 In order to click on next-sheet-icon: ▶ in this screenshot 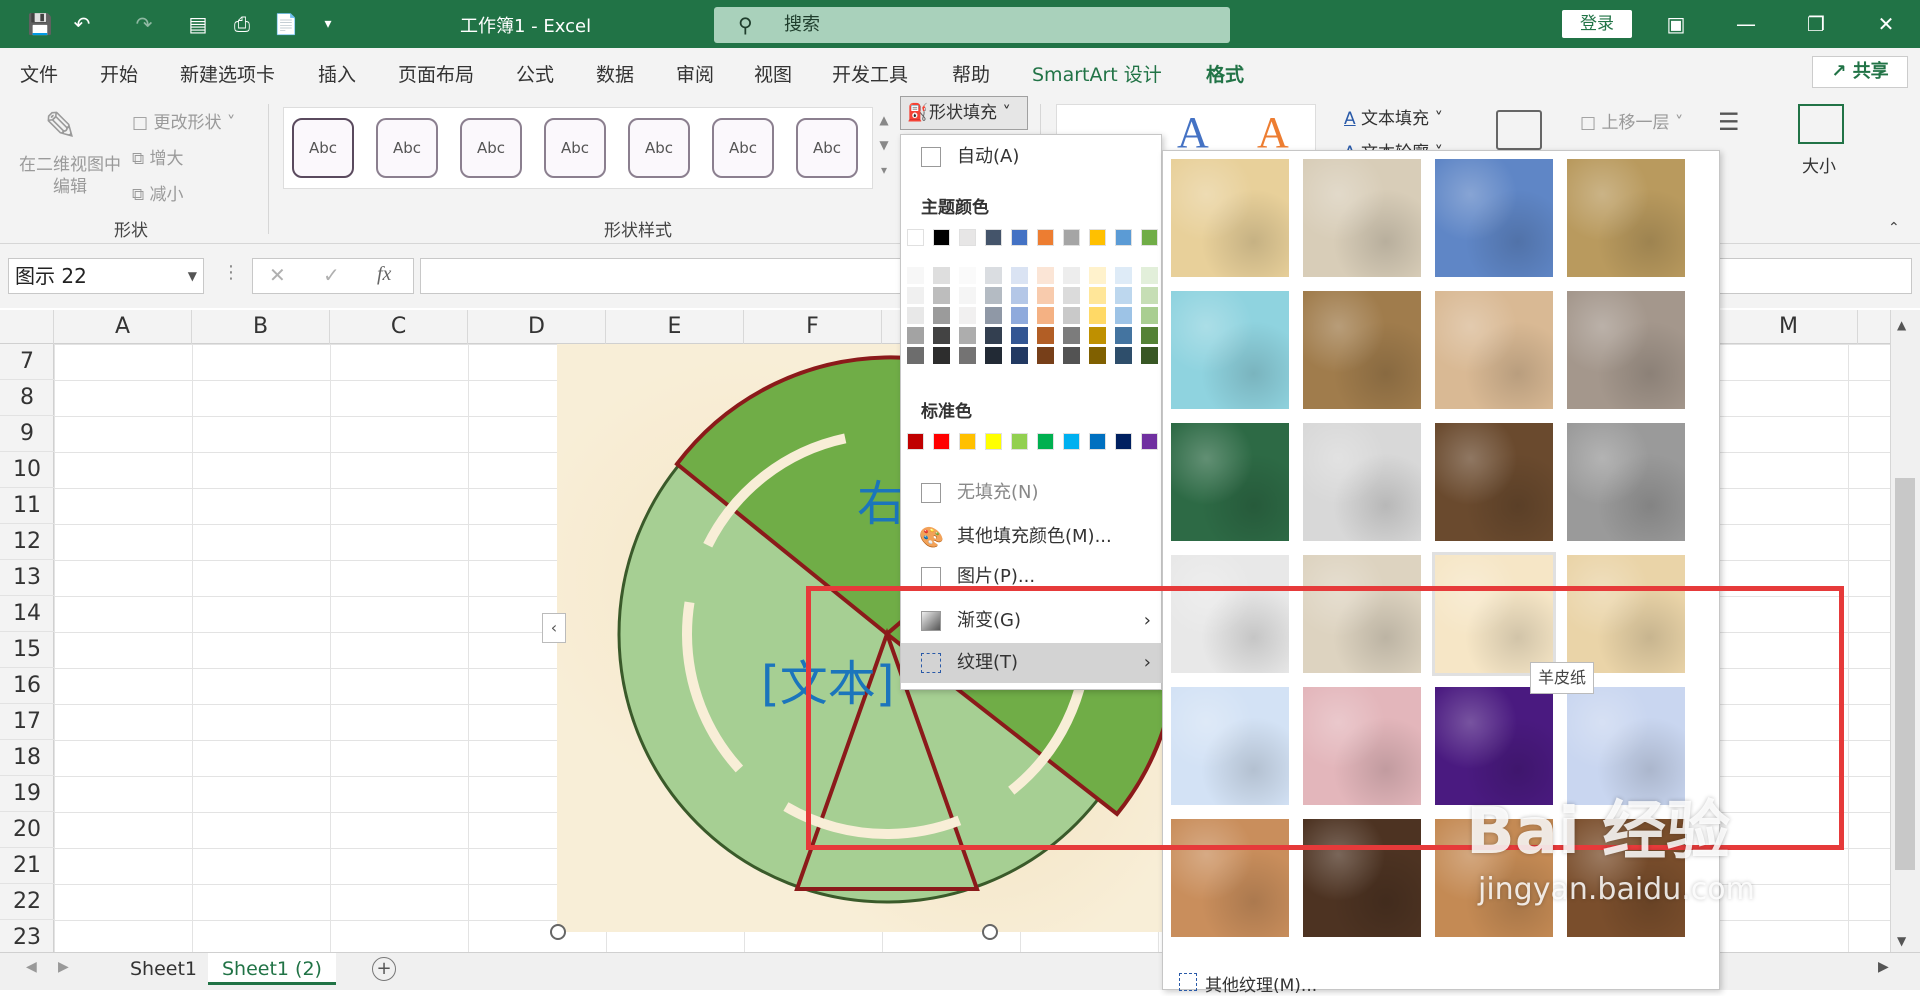, I will do `click(63, 967)`.